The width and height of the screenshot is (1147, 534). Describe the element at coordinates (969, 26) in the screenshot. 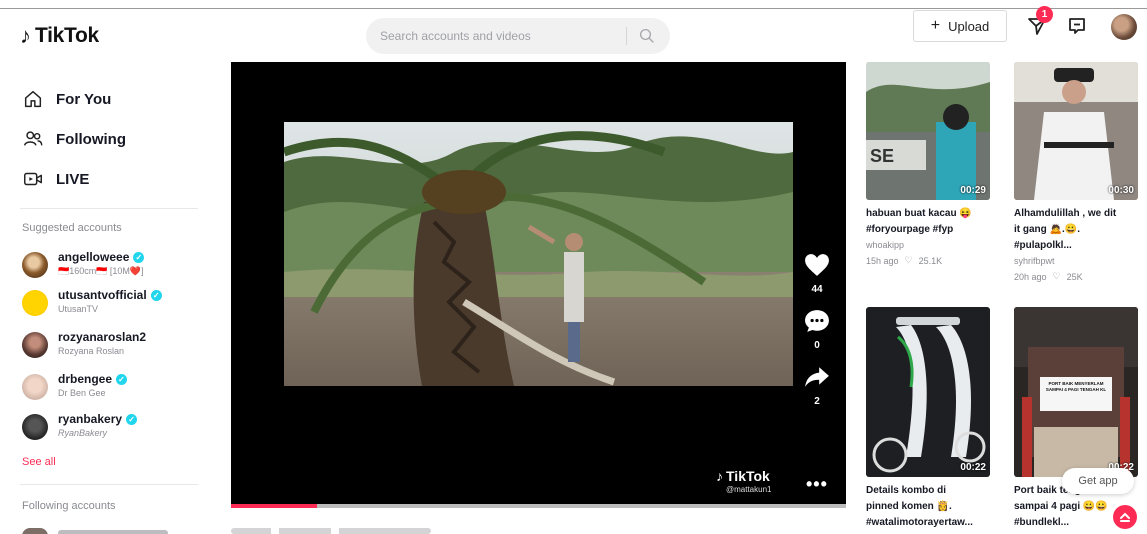

I see `upload-label: Upload` at that location.